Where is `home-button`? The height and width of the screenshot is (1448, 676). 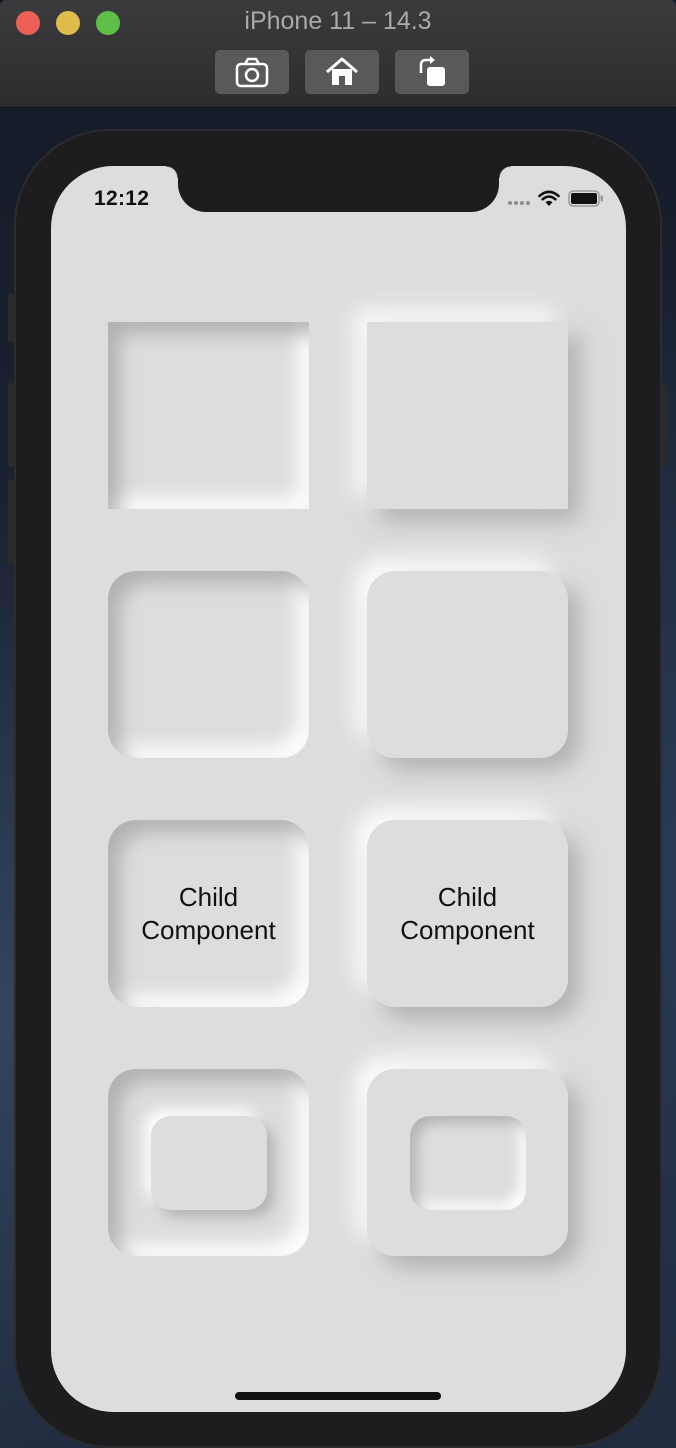
home-button is located at coordinates (342, 72).